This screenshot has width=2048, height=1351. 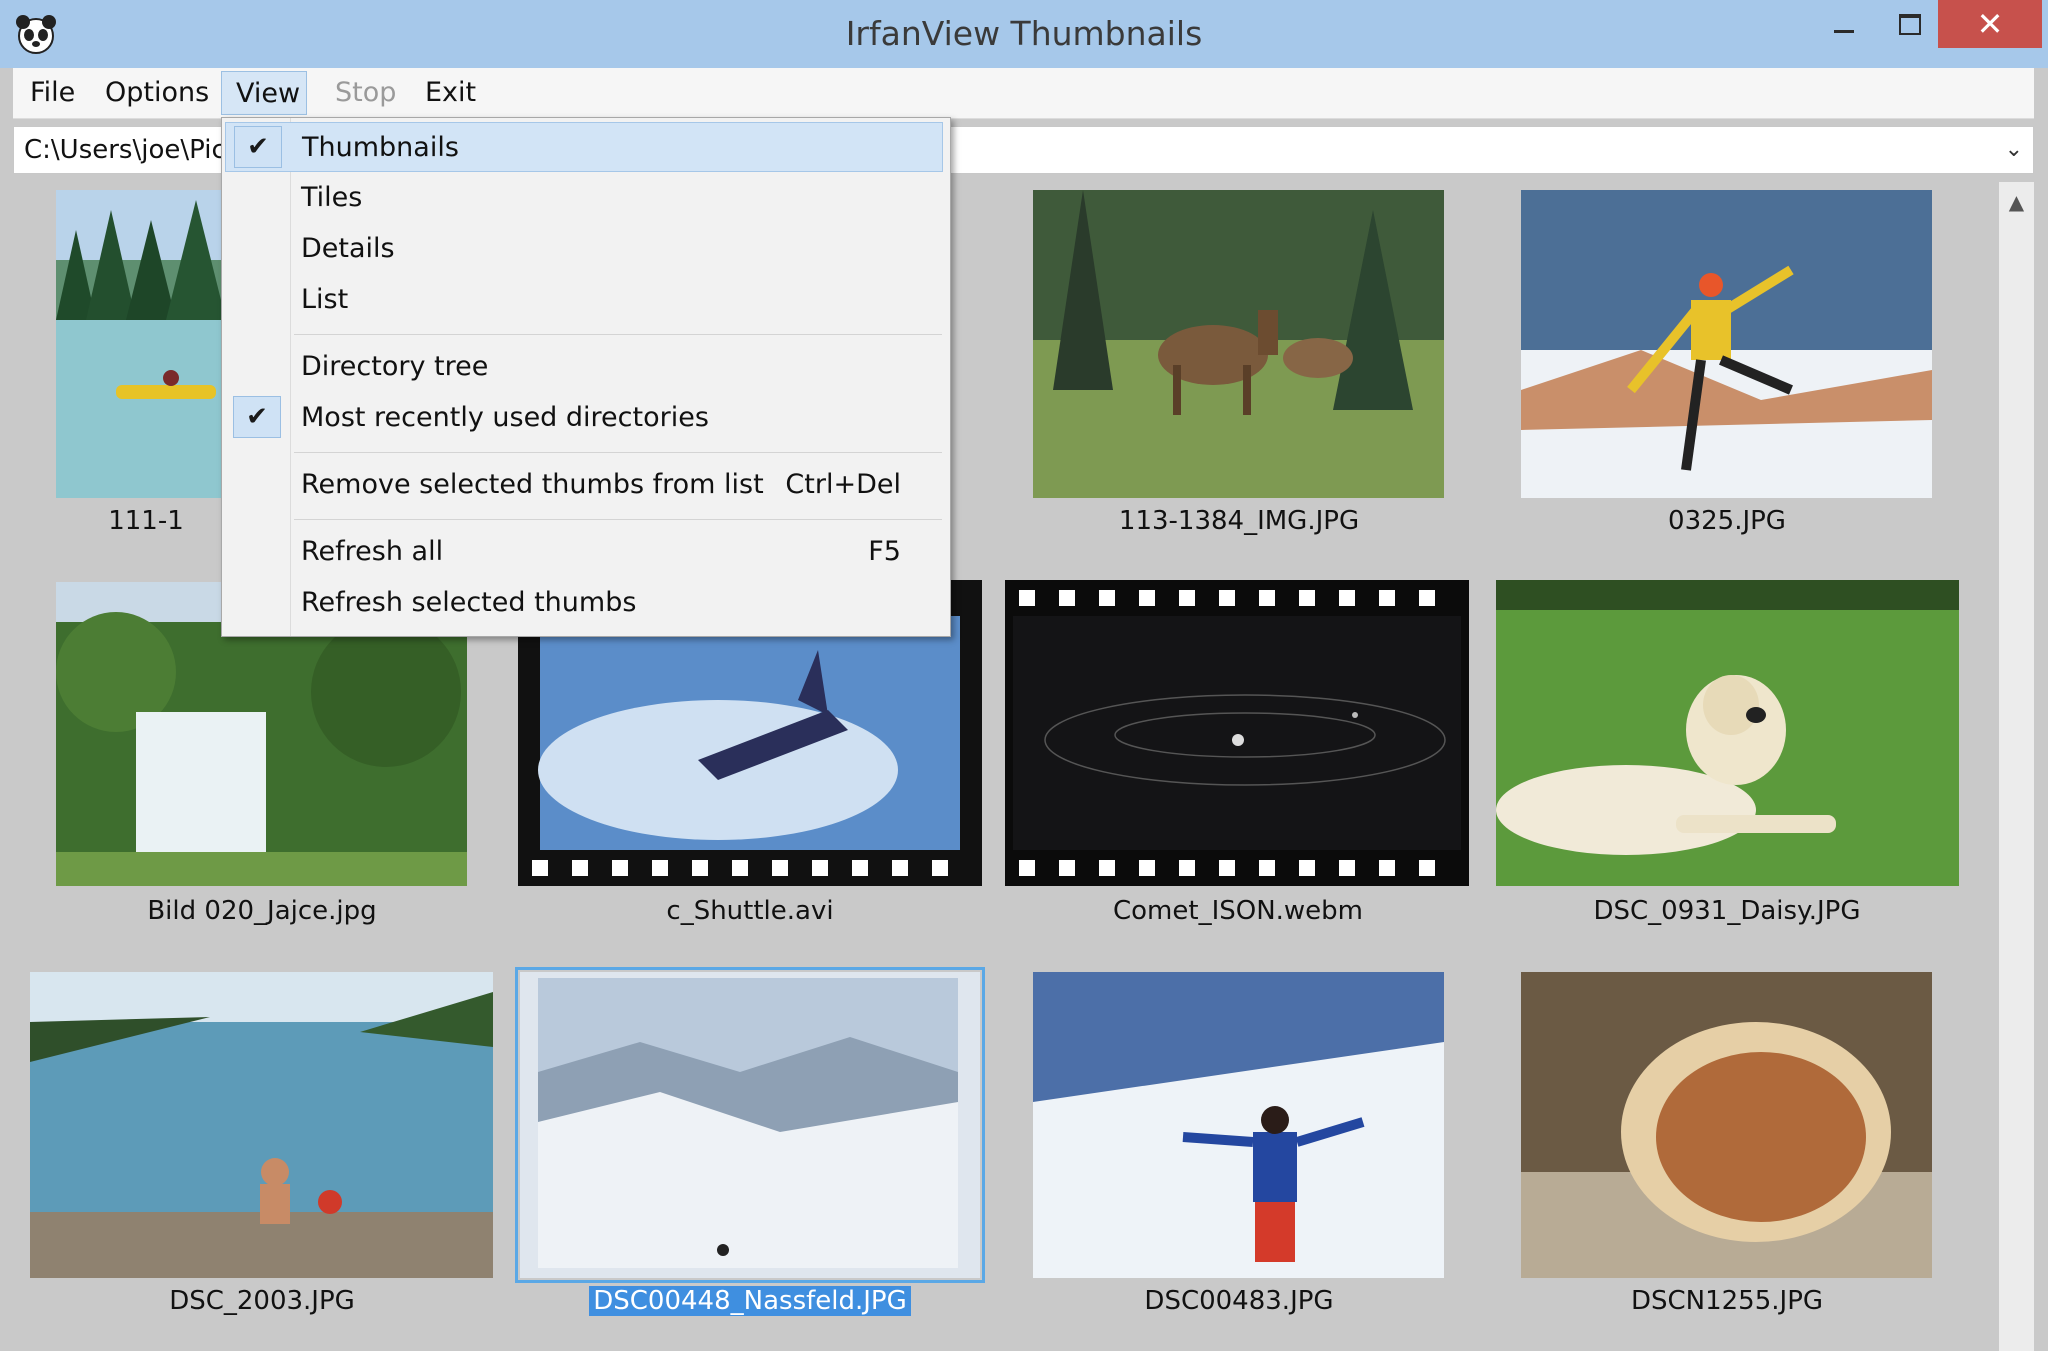 I want to click on menu-item-label: Most recently used directories, so click(x=505, y=417).